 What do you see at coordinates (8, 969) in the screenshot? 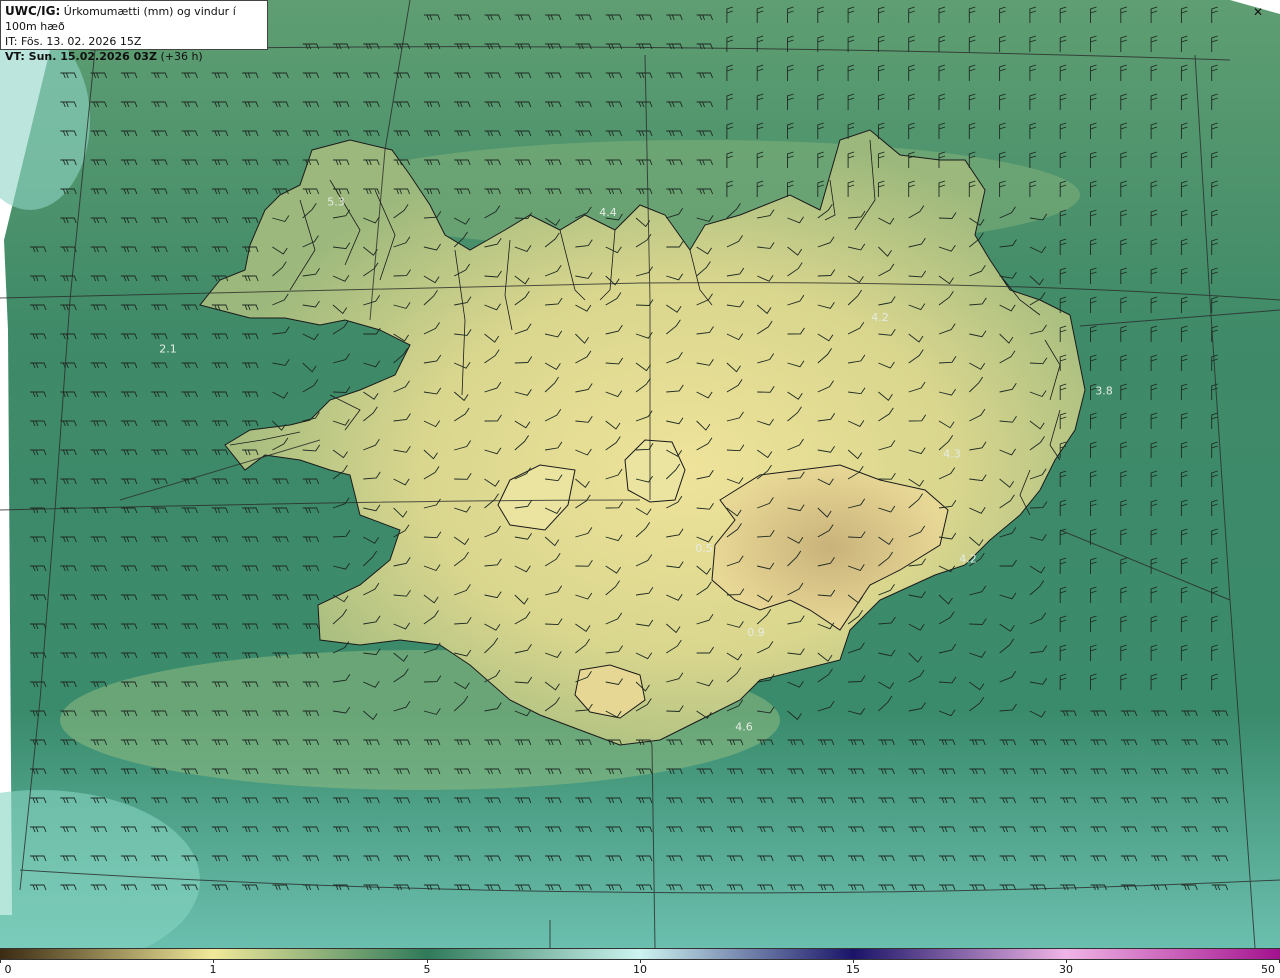
I see `colorbar-label: 0` at bounding box center [8, 969].